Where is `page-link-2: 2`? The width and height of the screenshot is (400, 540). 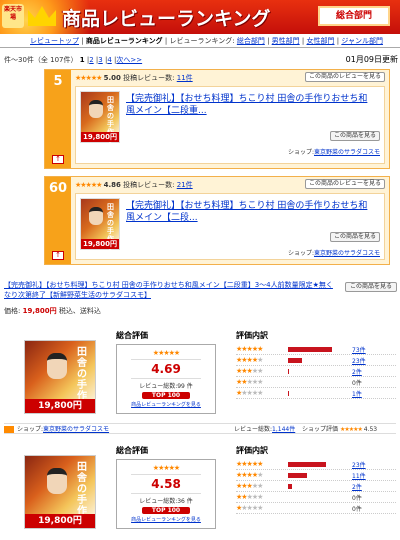
page-link-2: 2 is located at coordinates (91, 60).